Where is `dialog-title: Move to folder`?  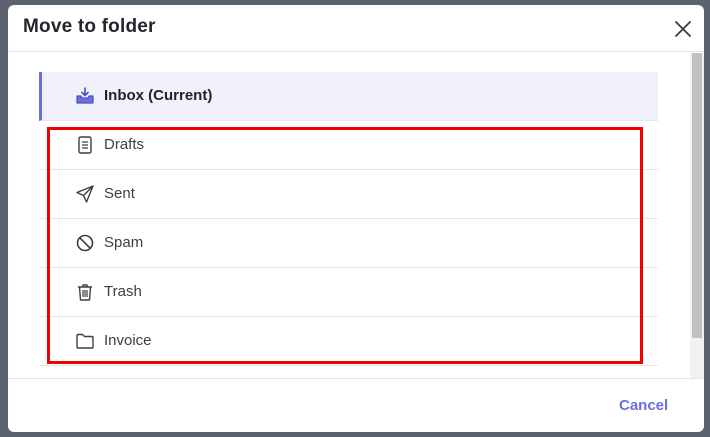 dialog-title: Move to folder is located at coordinates (89, 26).